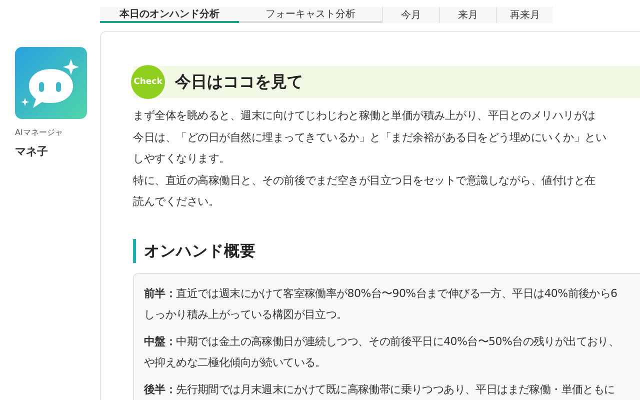 The height and width of the screenshot is (400, 640). I want to click on chat-bubble-logo-icon, so click(51, 83).